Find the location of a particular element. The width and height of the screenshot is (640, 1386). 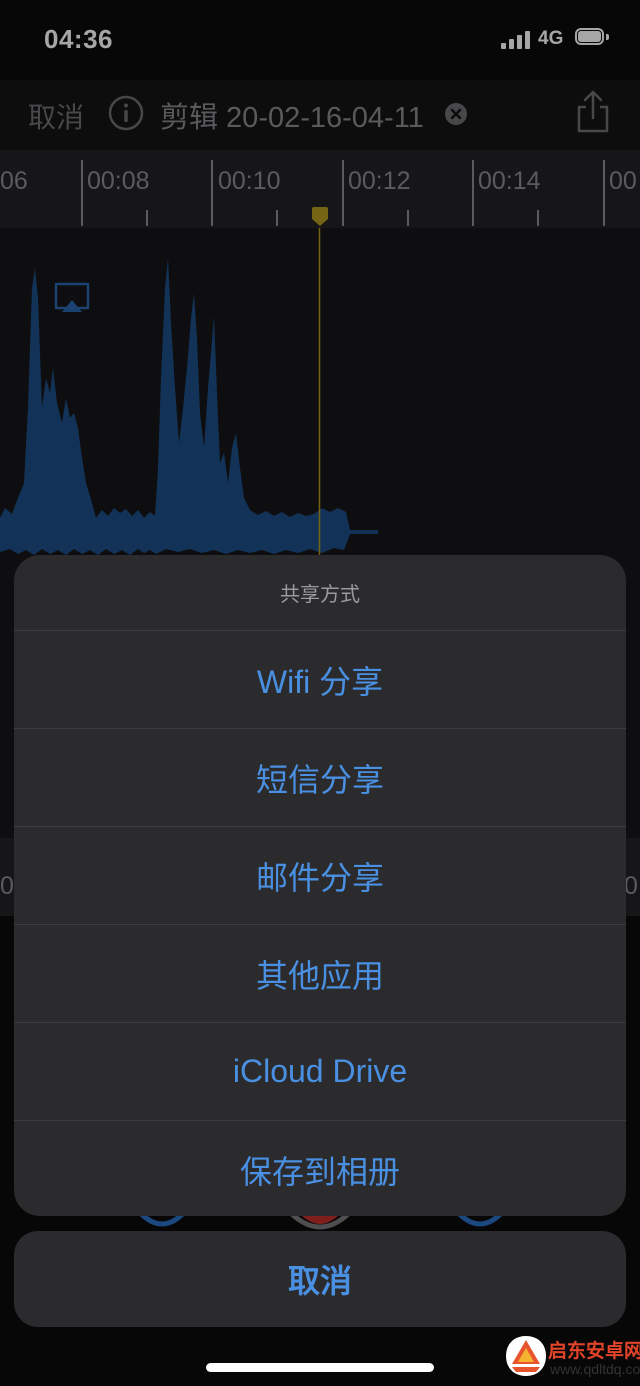

share-option-mail: 邮件分享 is located at coordinates (320, 876).